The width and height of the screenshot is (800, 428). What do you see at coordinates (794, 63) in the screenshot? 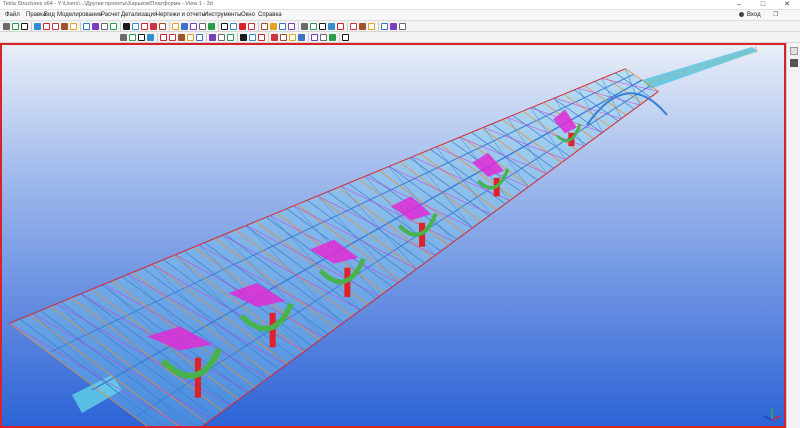
I see `views-icon` at bounding box center [794, 63].